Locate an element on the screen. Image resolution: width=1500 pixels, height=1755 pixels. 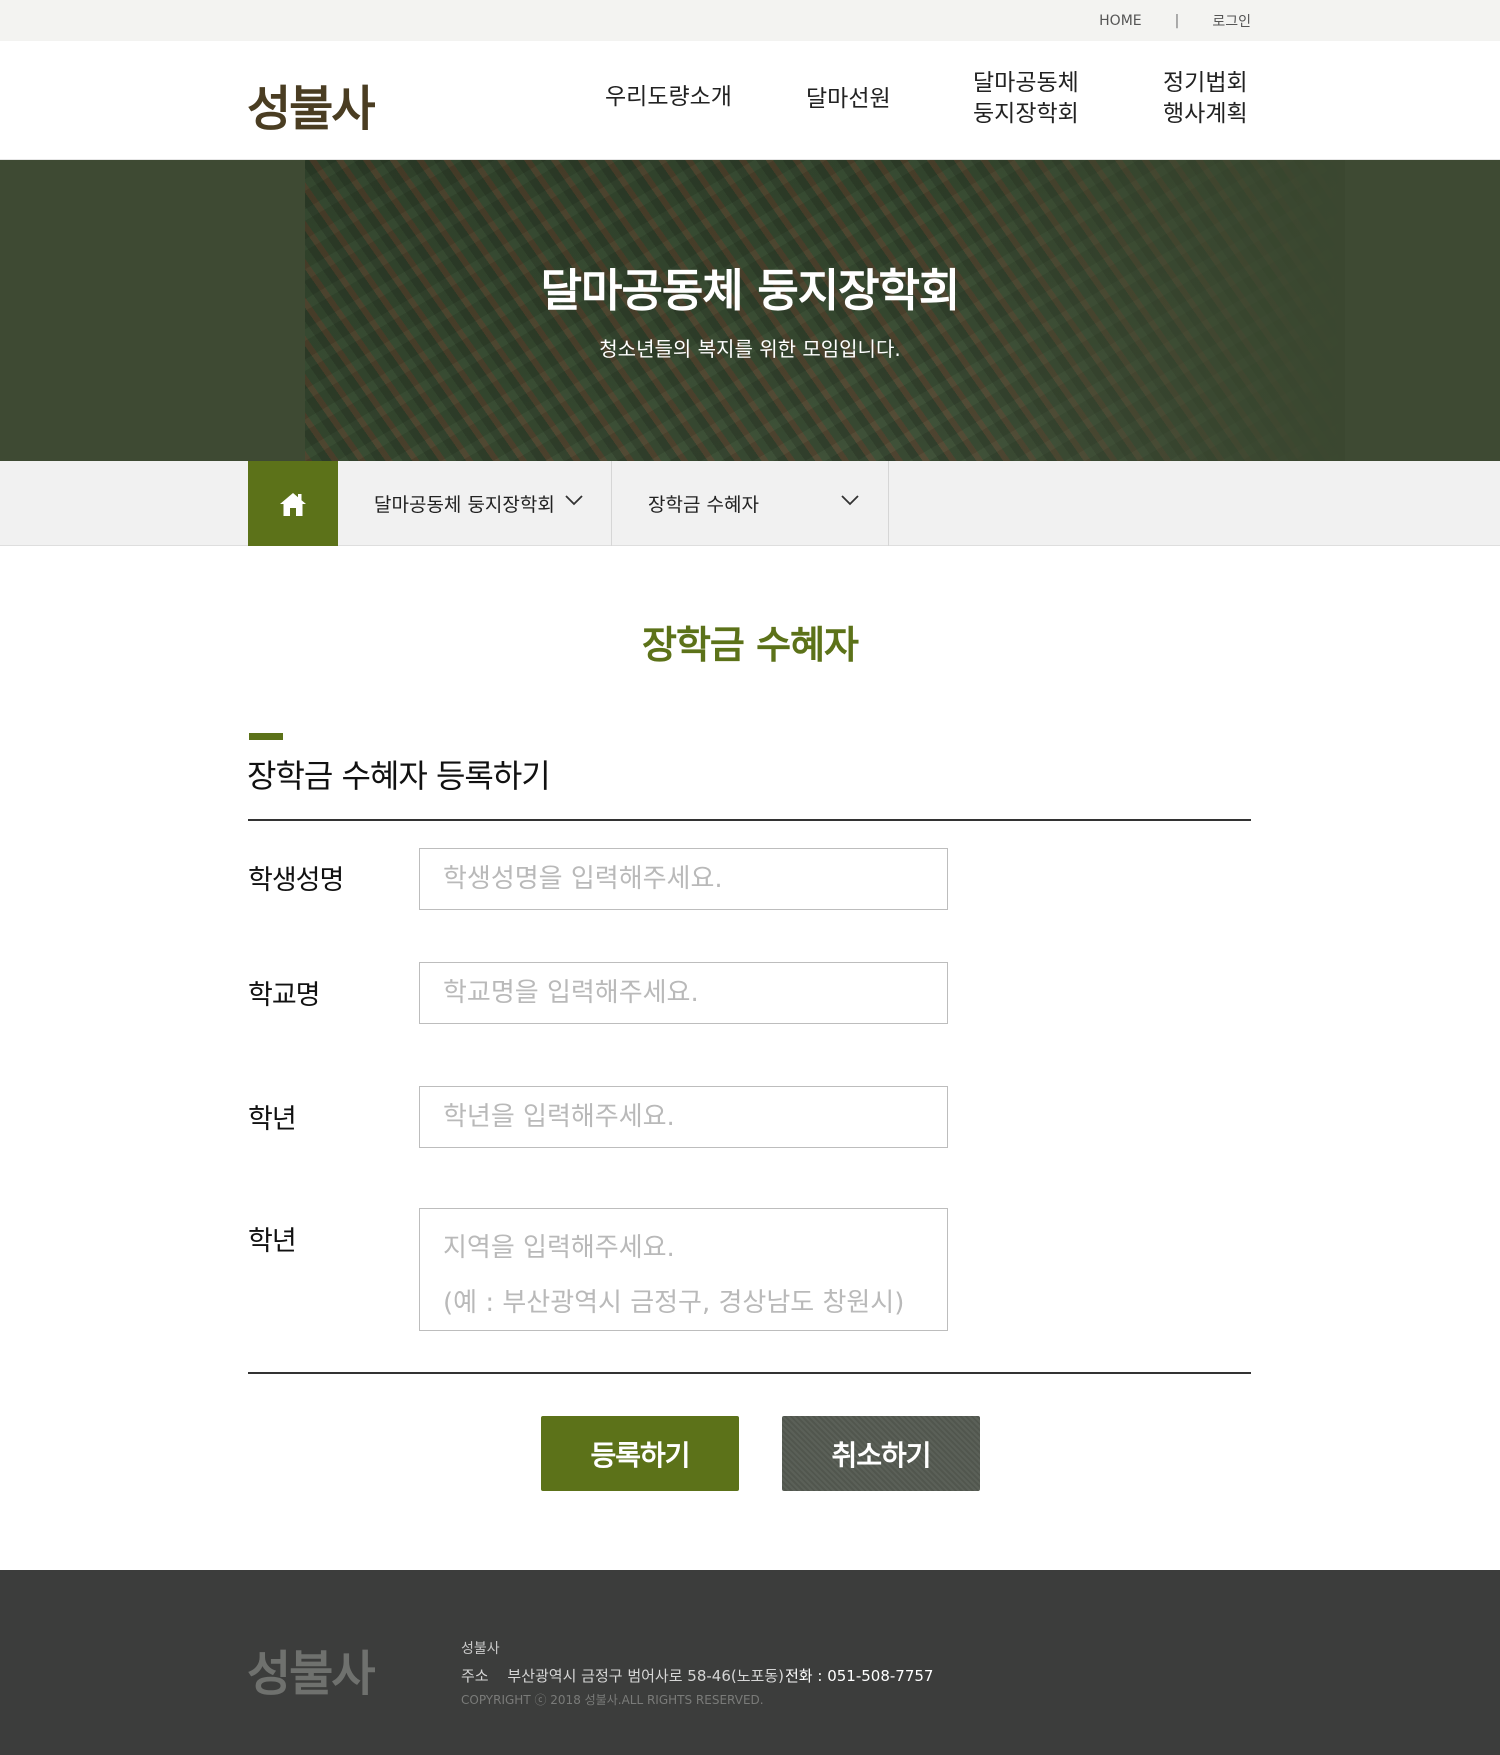
nav-item-label: 둥지장학회 is located at coordinates (1026, 114).